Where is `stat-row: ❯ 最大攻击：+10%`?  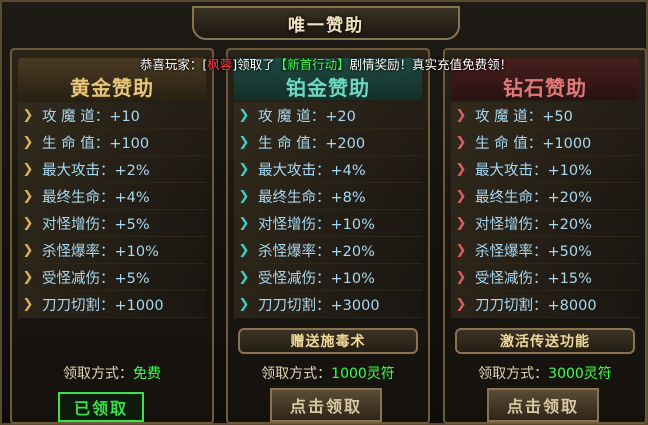
stat-row: ❯ 最大攻击：+10% is located at coordinates (545, 169).